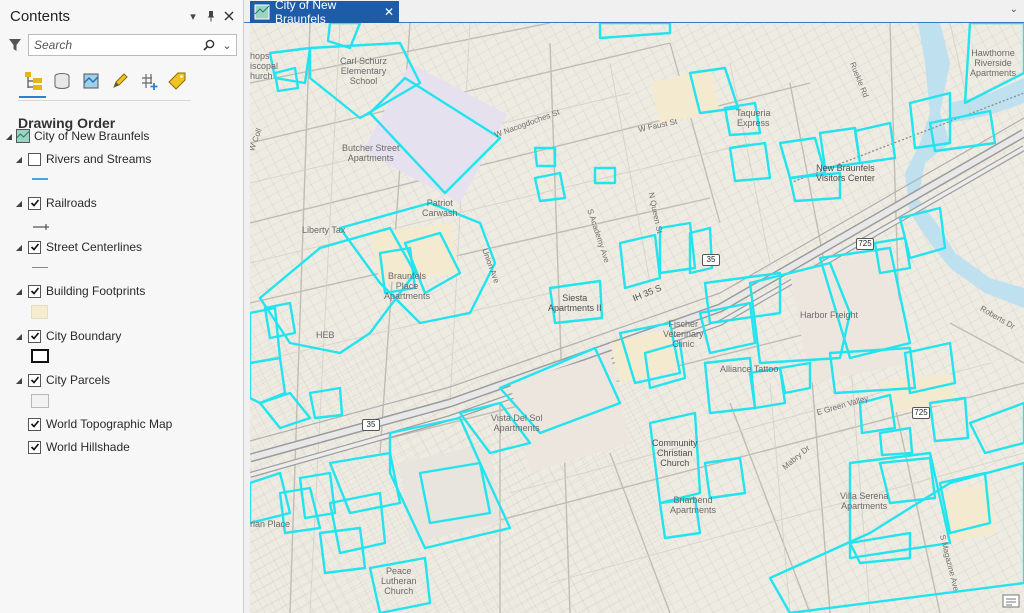 This screenshot has height=613, width=1024. What do you see at coordinates (864, 501) in the screenshot?
I see `label-villa-serena: Villa Serena Apartments` at bounding box center [864, 501].